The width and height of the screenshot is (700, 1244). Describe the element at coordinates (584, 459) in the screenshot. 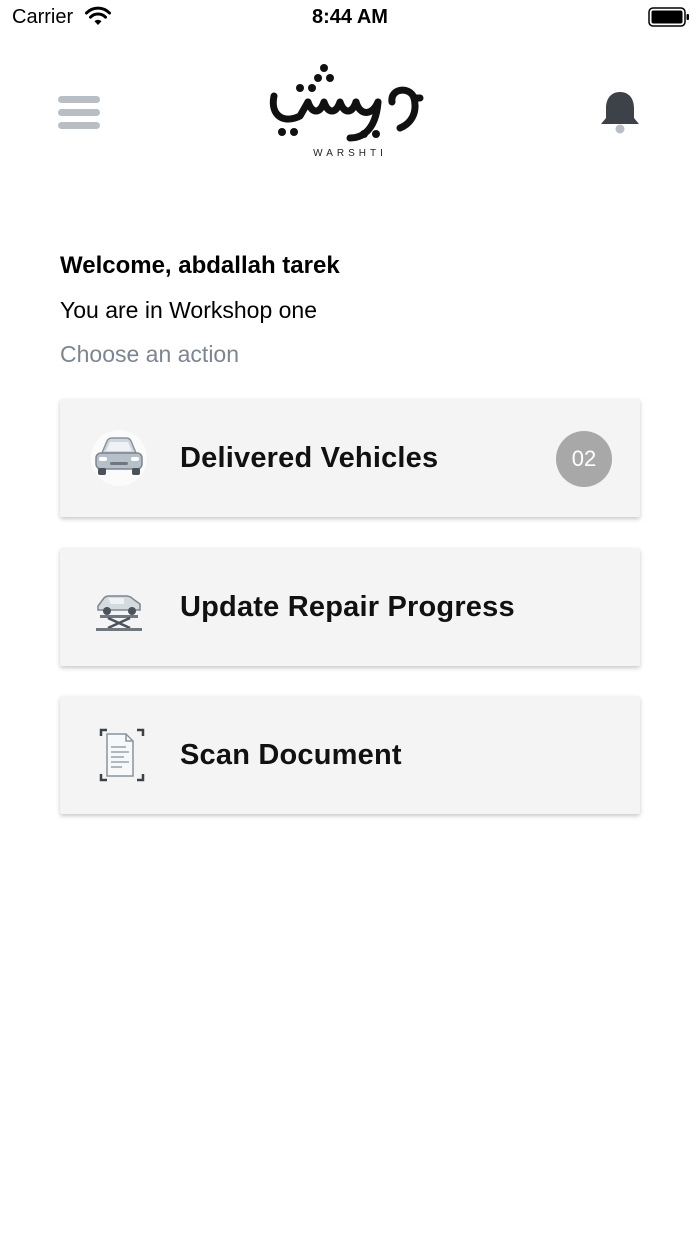

I see `delivered-vehicles-count-badge: 02` at that location.